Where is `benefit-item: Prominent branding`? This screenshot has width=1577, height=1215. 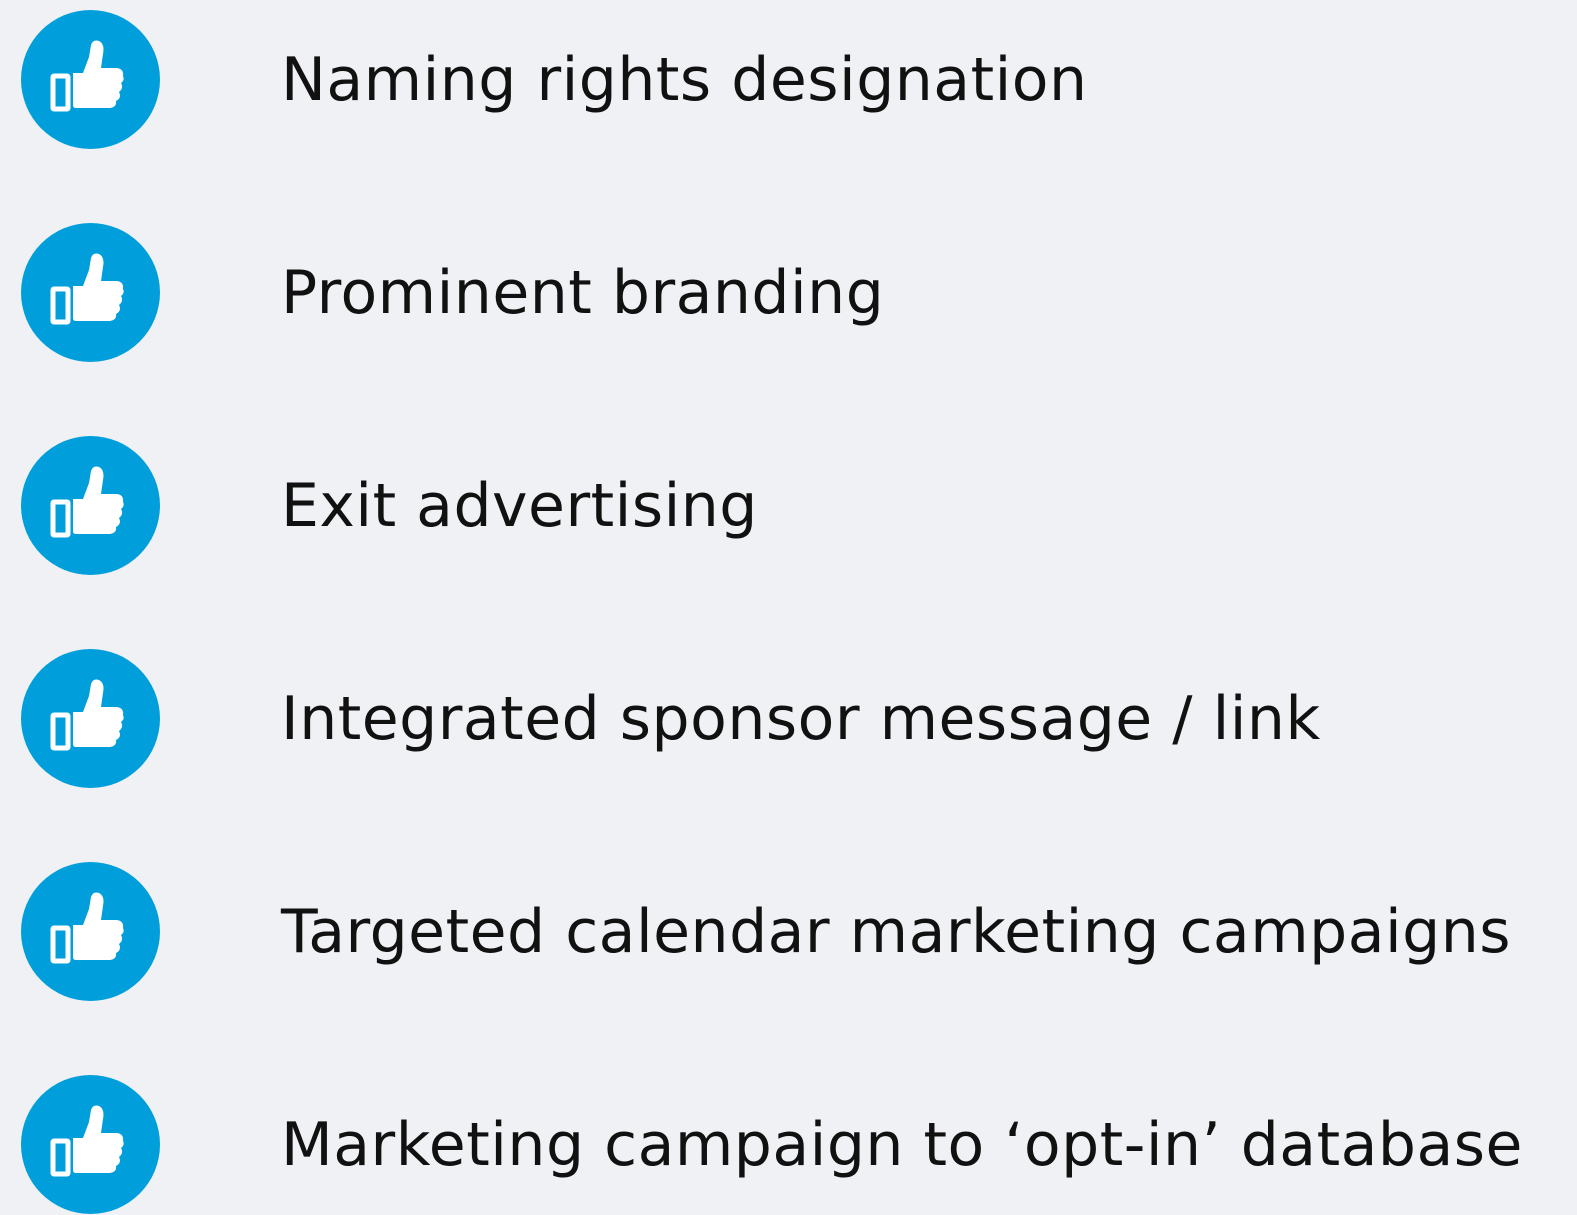
benefit-item: Prominent branding is located at coordinates (788, 293).